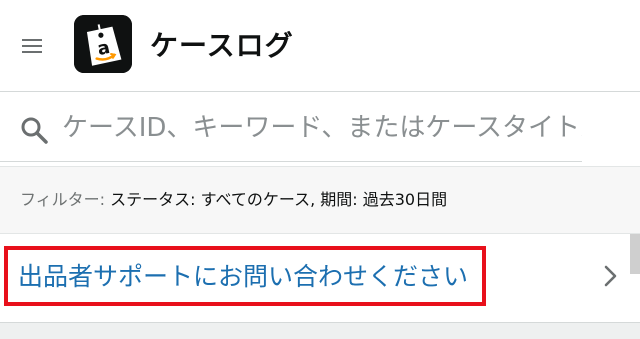  Describe the element at coordinates (243, 277) in the screenshot. I see `contact-seller-support-link: 出品者サポートにお問い合わせください` at that location.